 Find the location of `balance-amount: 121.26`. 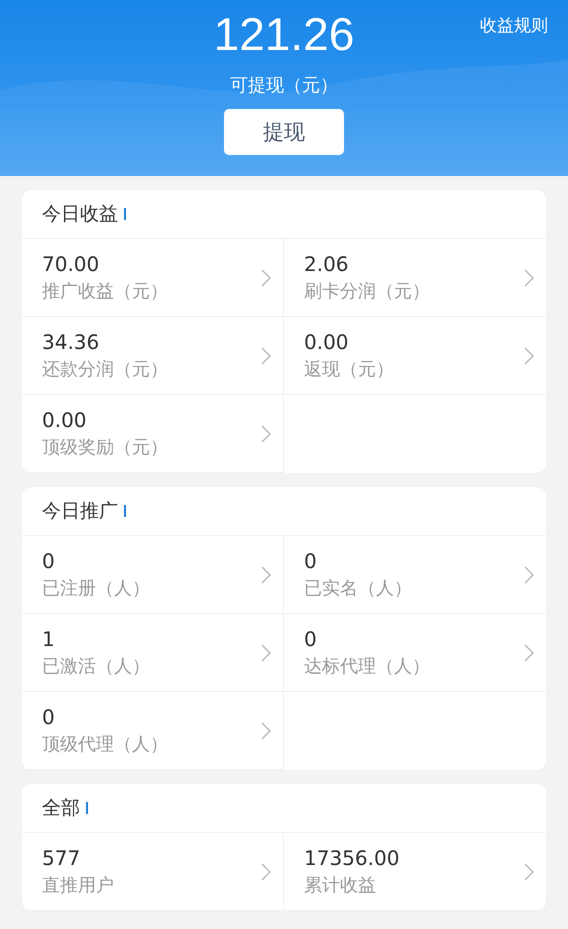

balance-amount: 121.26 is located at coordinates (284, 34).